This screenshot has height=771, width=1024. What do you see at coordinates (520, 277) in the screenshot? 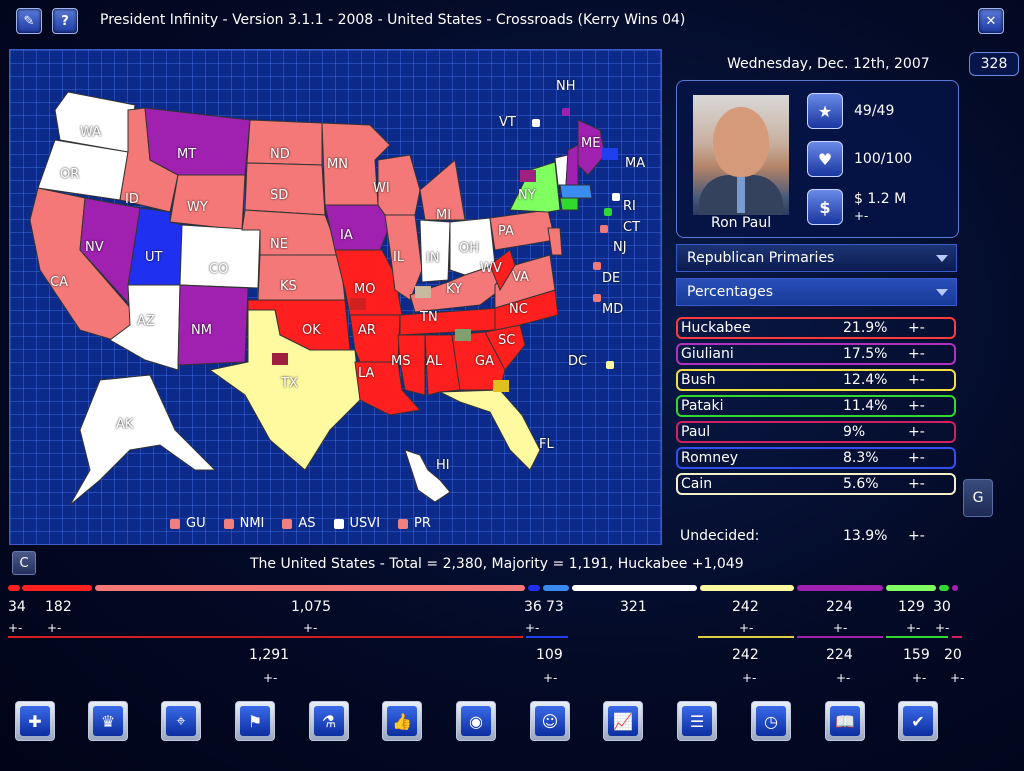
I see `label-va: VA` at bounding box center [520, 277].